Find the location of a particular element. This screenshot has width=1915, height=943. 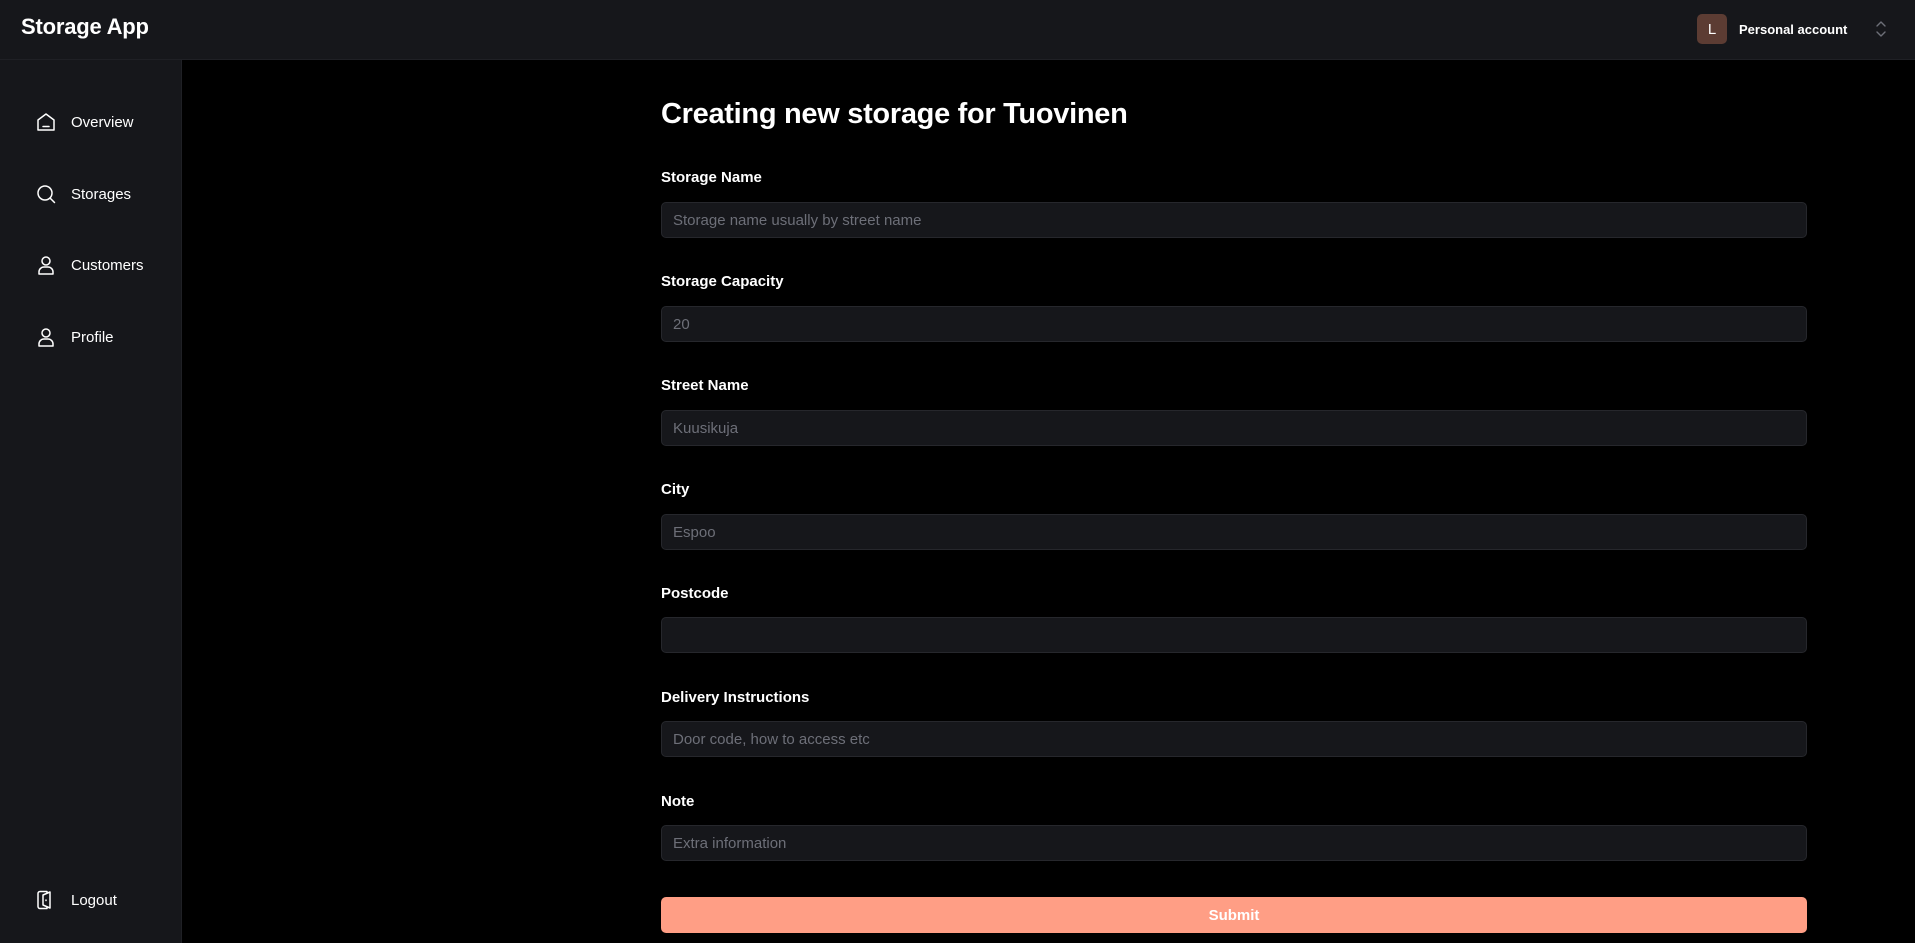

app-title: Storage App is located at coordinates (85, 26).